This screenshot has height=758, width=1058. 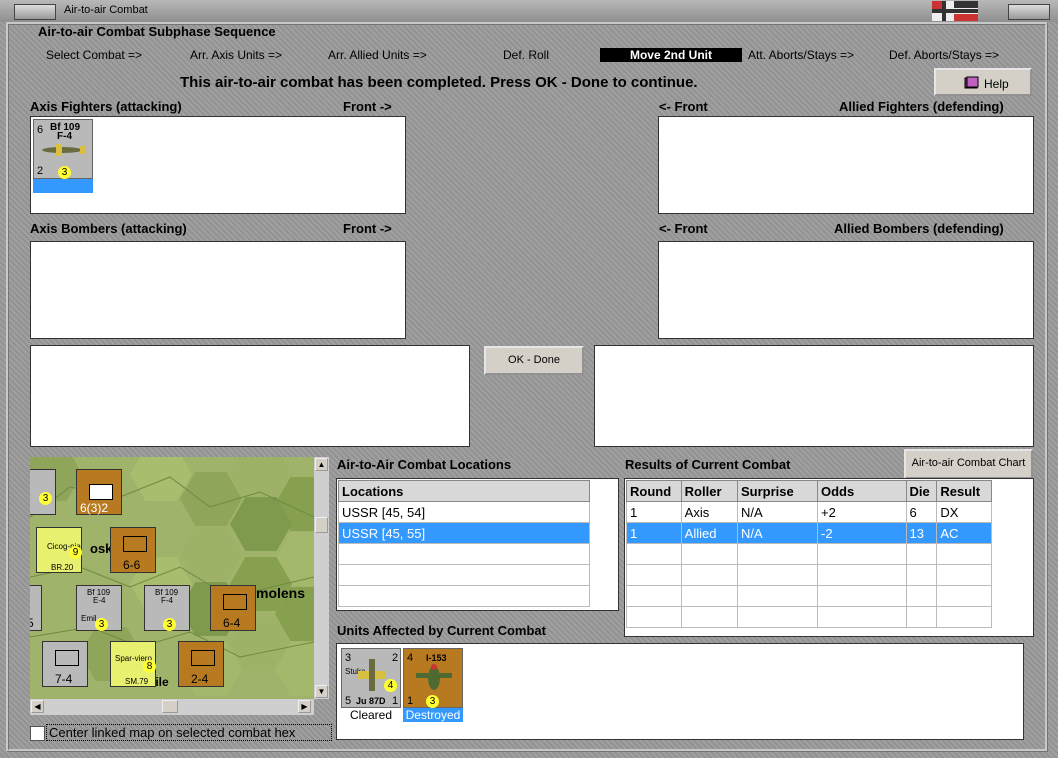 I want to click on counter-ring: 3, so click(x=432, y=701).